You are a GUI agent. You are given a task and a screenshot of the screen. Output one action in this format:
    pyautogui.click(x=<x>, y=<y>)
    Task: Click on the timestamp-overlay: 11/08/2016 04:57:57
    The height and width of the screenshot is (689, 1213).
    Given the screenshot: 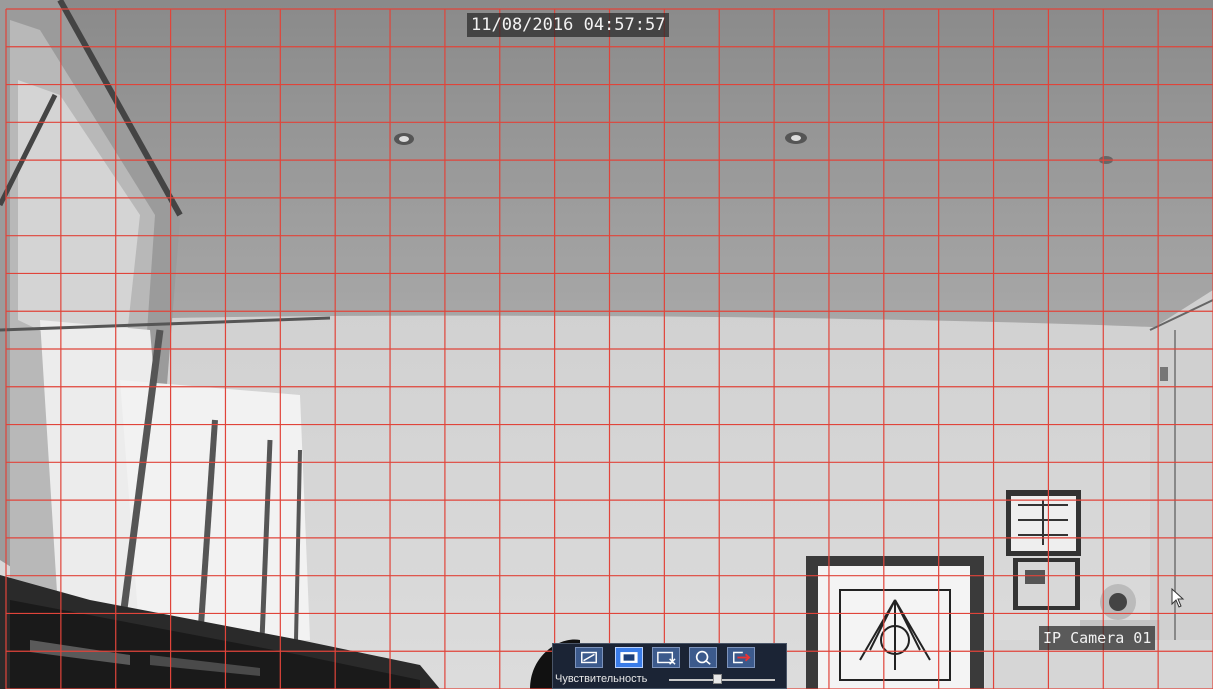 What is the action you would take?
    pyautogui.click(x=568, y=25)
    